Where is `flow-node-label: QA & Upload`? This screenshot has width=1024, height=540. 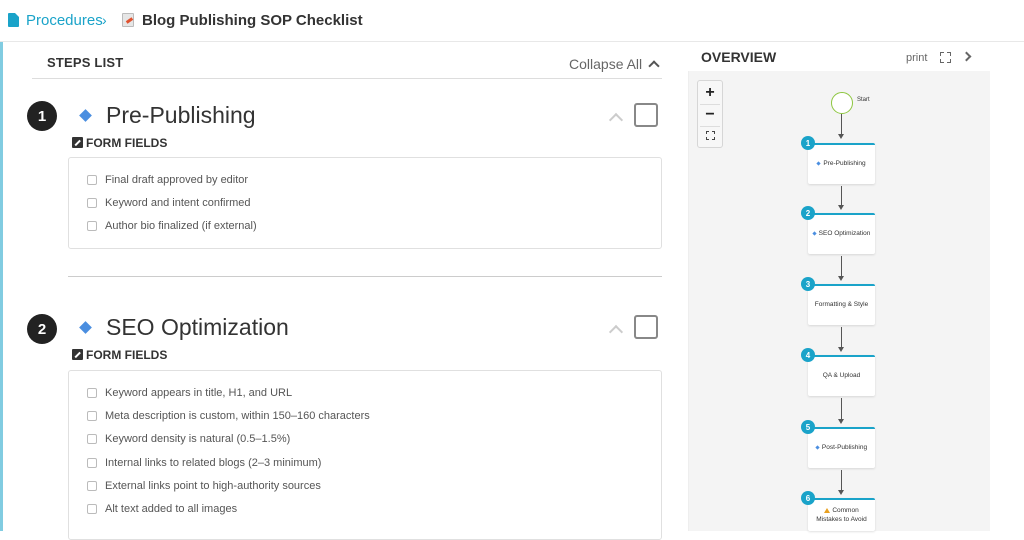 flow-node-label: QA & Upload is located at coordinates (841, 376).